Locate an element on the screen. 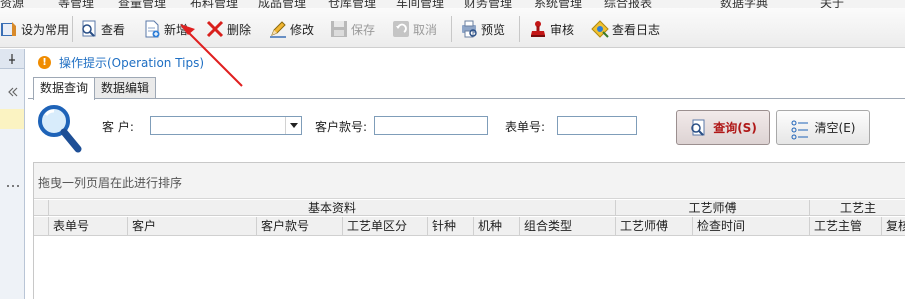  clear-button-label: 清空(E) is located at coordinates (835, 128).